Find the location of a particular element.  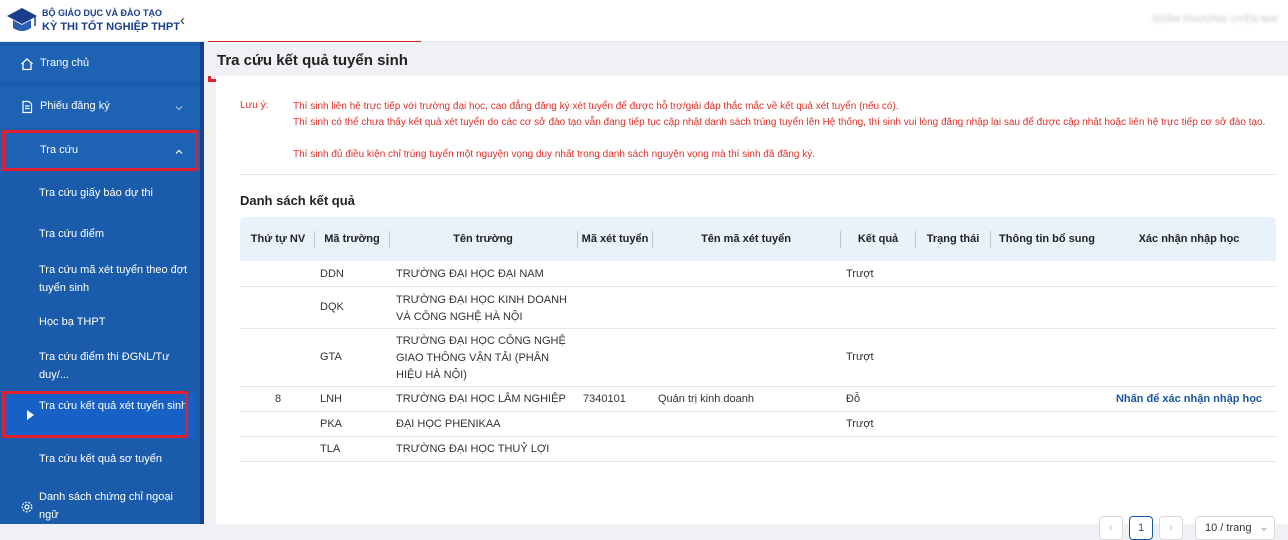

cell-admission-name: Quản trị kinh doanh is located at coordinates (706, 399).